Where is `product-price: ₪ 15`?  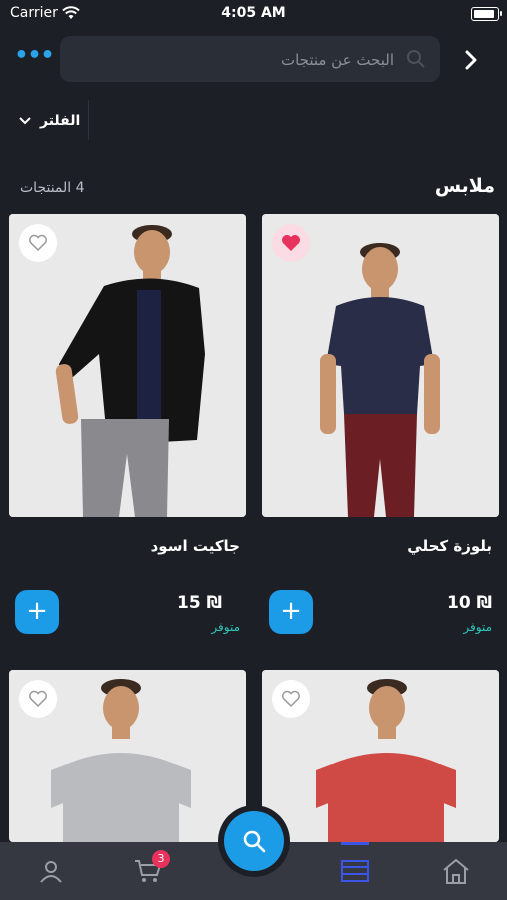 product-price: ₪ 15 is located at coordinates (199, 603).